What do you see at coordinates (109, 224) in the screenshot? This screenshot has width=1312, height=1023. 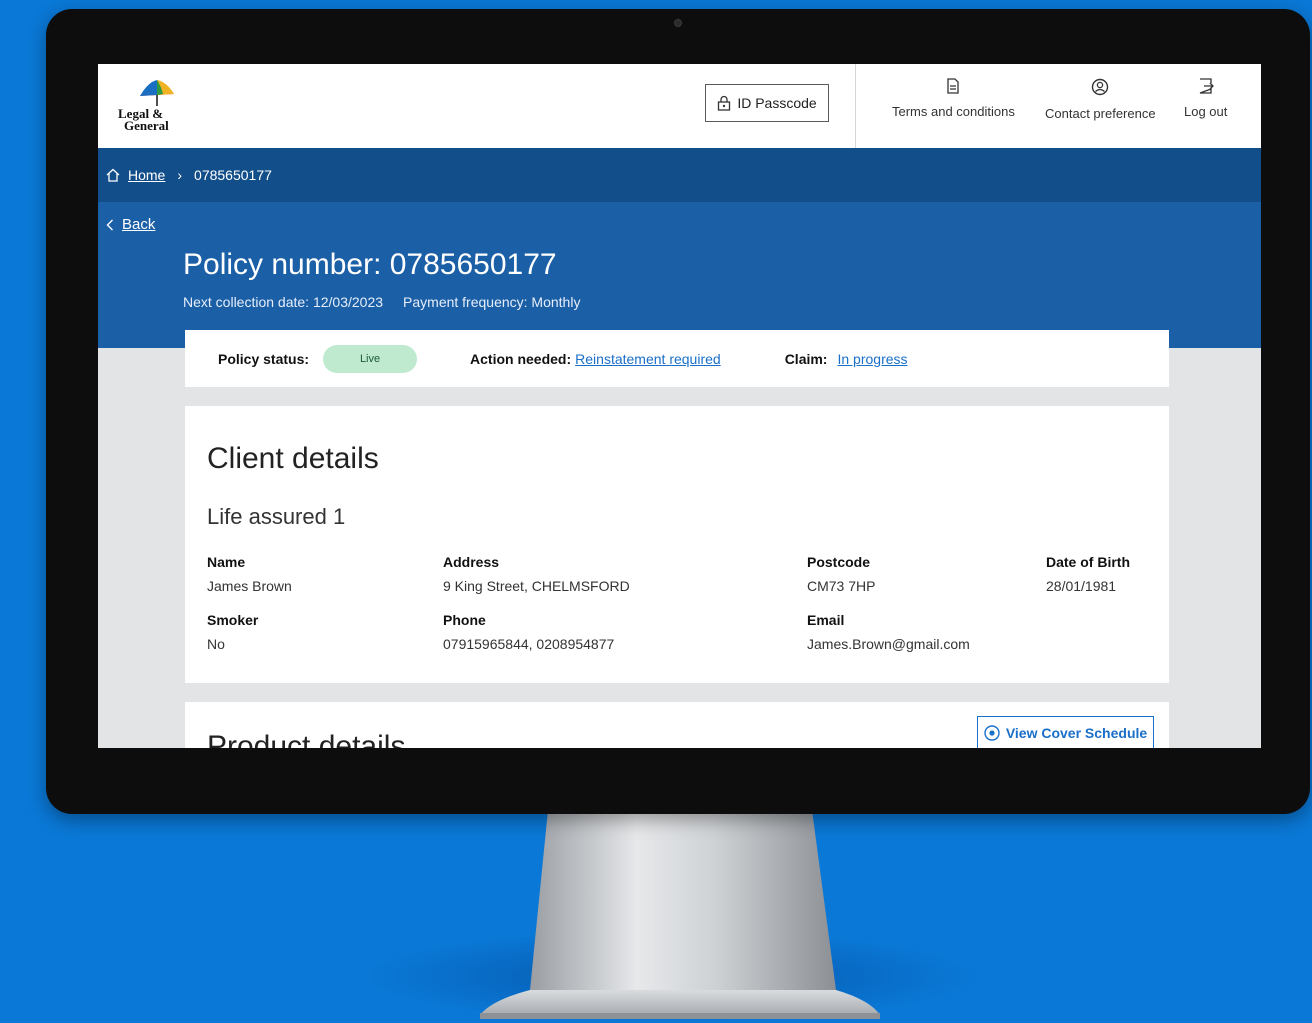 I see `chevron-left-icon` at bounding box center [109, 224].